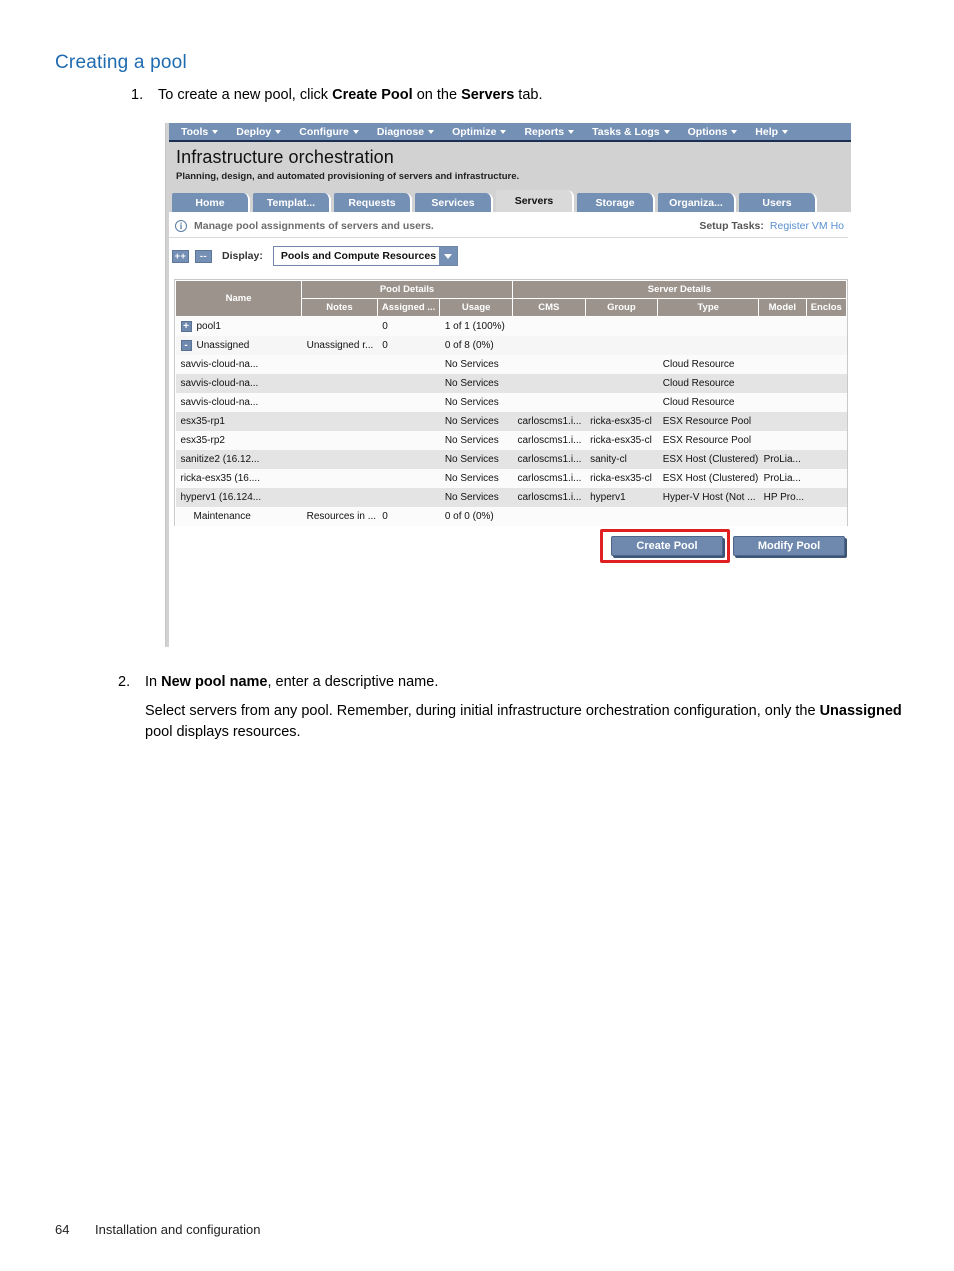 This screenshot has height=1271, width=954. Describe the element at coordinates (549, 517) in the screenshot. I see `row-cms` at that location.